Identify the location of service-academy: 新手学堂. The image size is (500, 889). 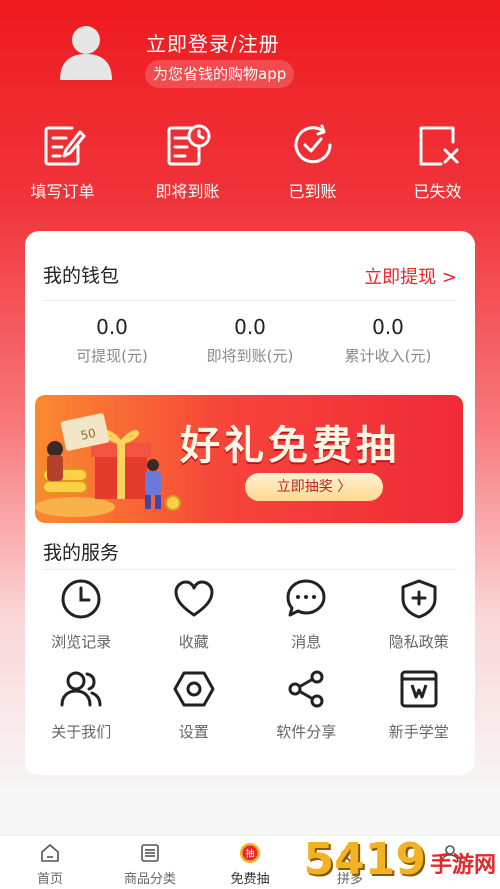
(419, 707).